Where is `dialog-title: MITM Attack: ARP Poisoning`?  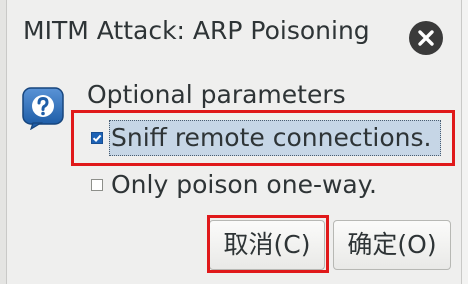 dialog-title: MITM Attack: ARP Poisoning is located at coordinates (196, 30).